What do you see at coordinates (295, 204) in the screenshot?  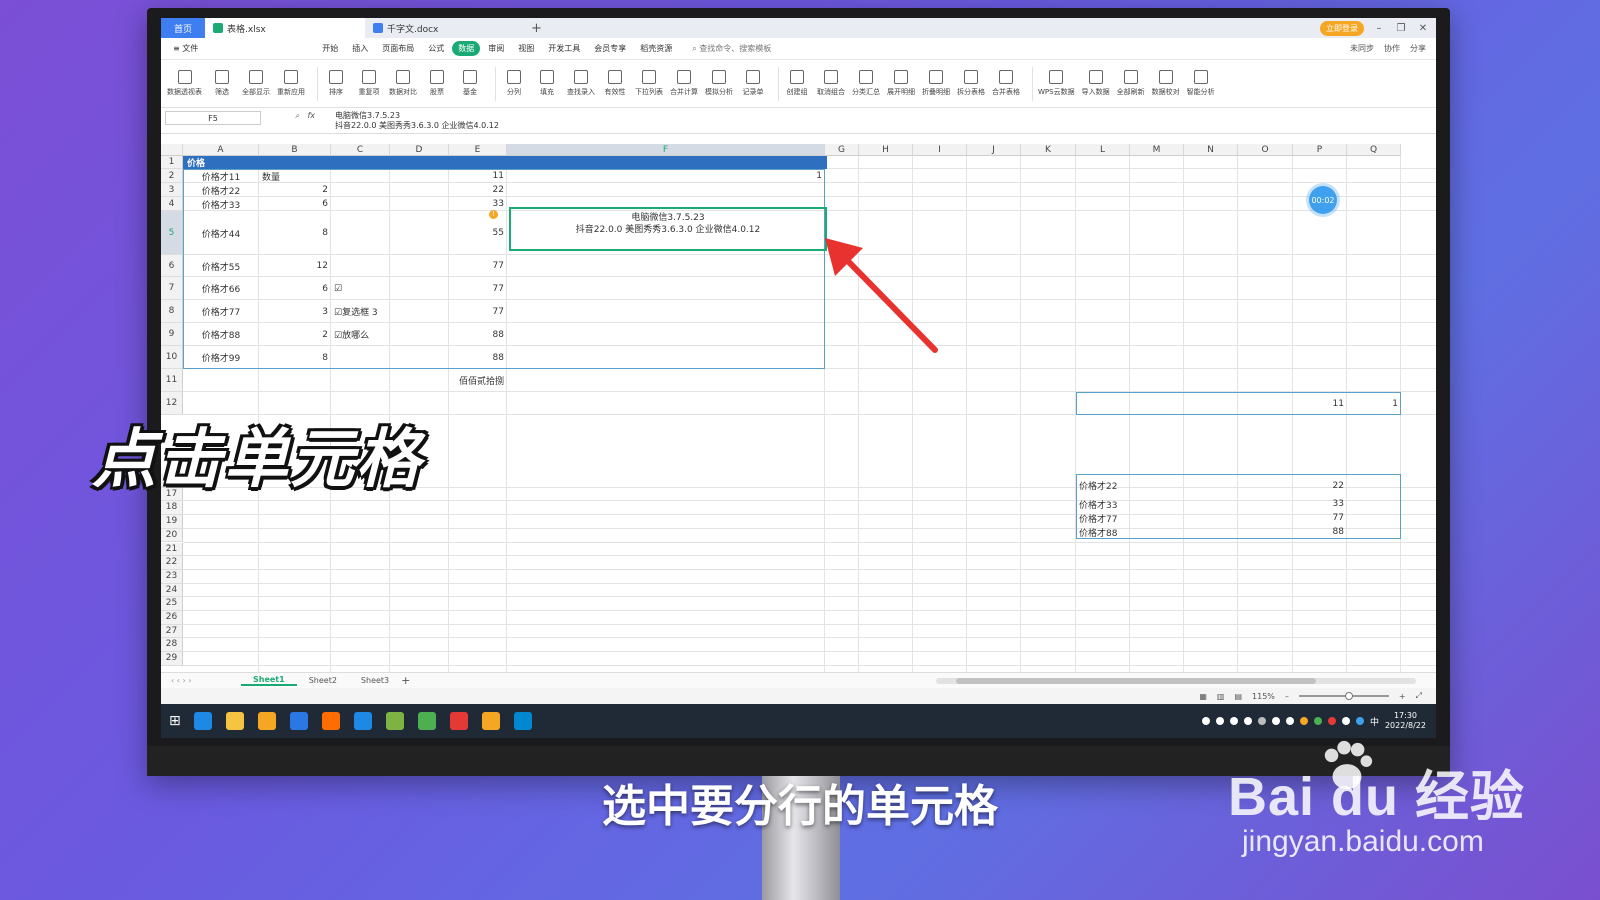 I see `cell-b4: 6` at bounding box center [295, 204].